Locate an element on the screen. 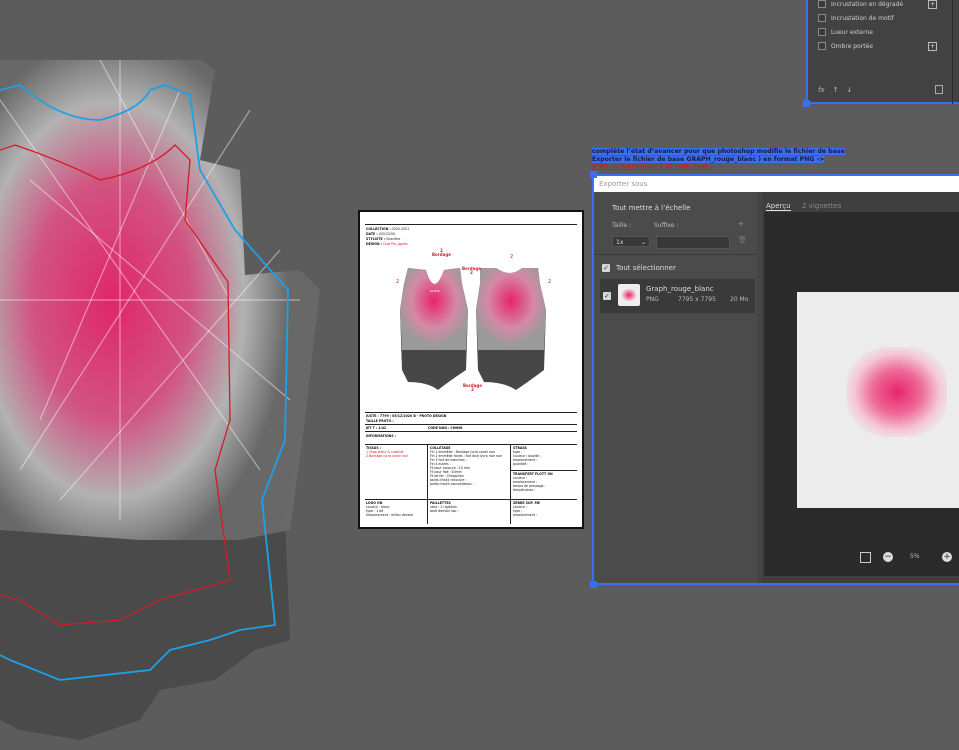  add-scale-button: + is located at coordinates (741, 224).